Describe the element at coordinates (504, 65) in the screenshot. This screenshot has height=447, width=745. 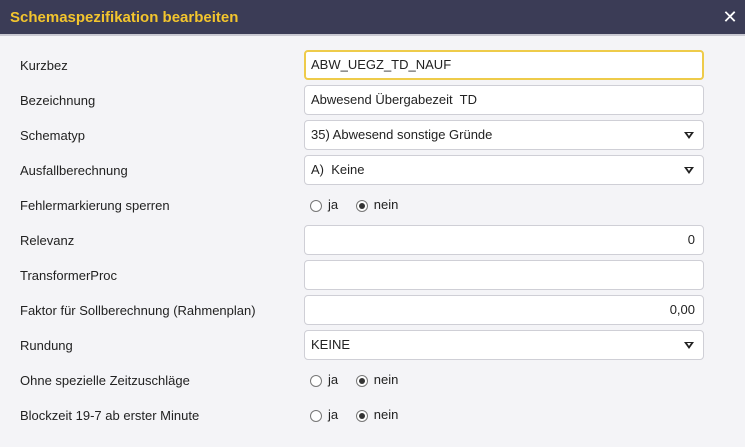
I see `kurzbez-input: ABW_UEGZ_TD_NAUF` at that location.